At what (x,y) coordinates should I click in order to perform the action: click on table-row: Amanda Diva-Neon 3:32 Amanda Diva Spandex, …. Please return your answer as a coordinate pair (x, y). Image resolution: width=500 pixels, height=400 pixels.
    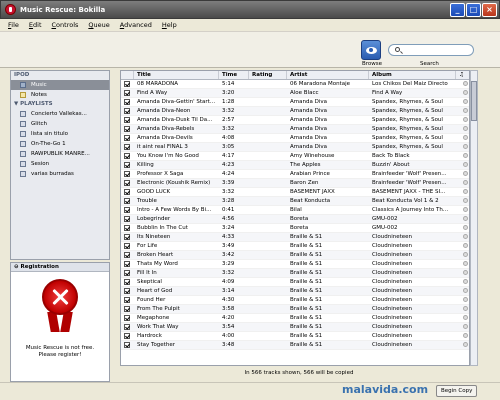
    Looking at the image, I should click on (295, 111).